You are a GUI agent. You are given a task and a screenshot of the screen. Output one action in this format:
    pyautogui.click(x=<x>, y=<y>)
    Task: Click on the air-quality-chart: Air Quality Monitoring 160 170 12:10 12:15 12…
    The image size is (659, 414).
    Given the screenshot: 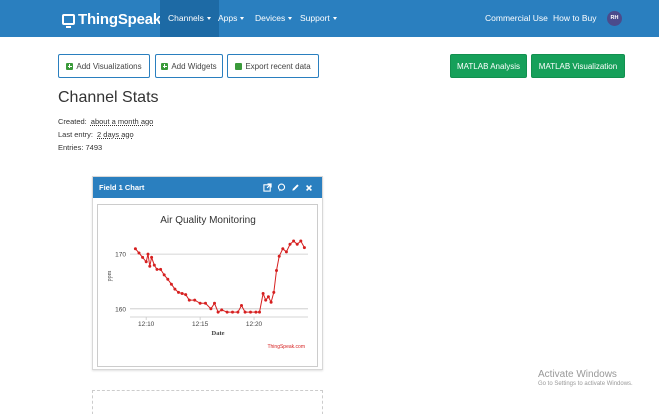 What is the action you would take?
    pyautogui.click(x=207, y=282)
    